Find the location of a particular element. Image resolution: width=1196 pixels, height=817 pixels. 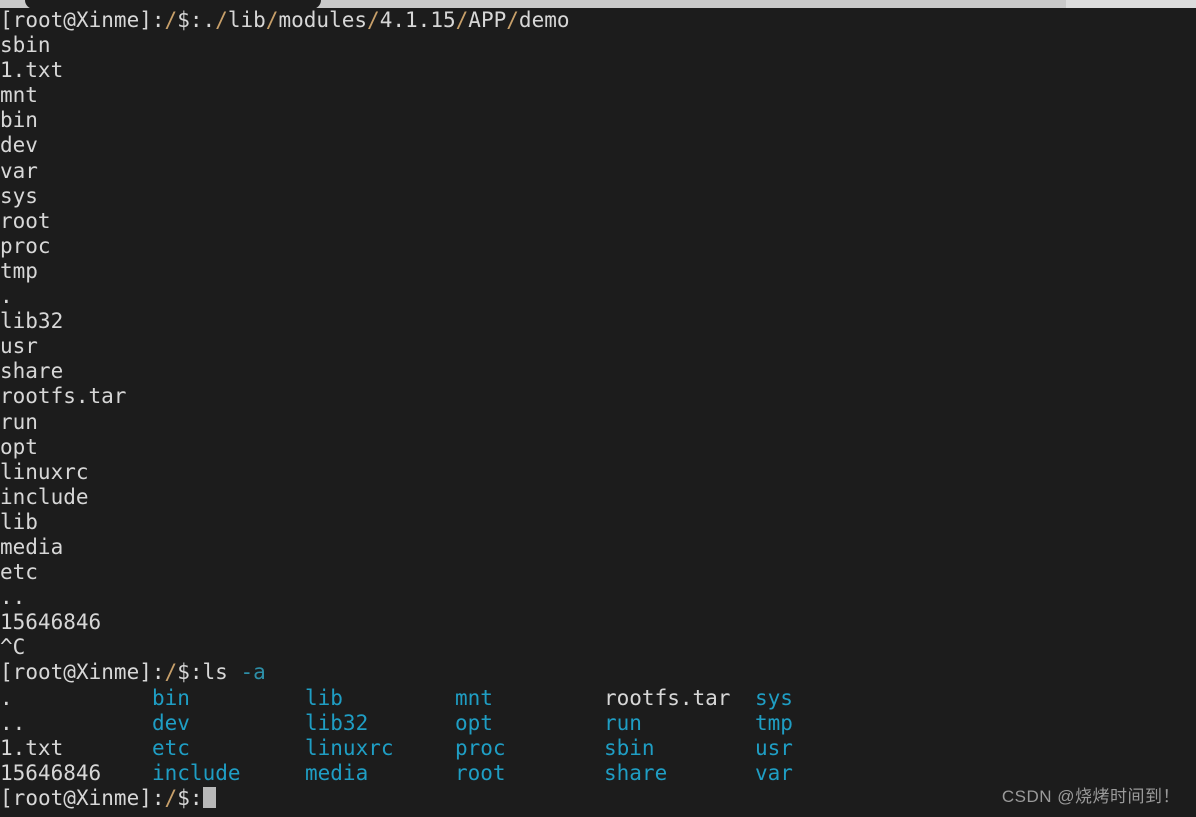

ls-entry: .. is located at coordinates (13, 722).